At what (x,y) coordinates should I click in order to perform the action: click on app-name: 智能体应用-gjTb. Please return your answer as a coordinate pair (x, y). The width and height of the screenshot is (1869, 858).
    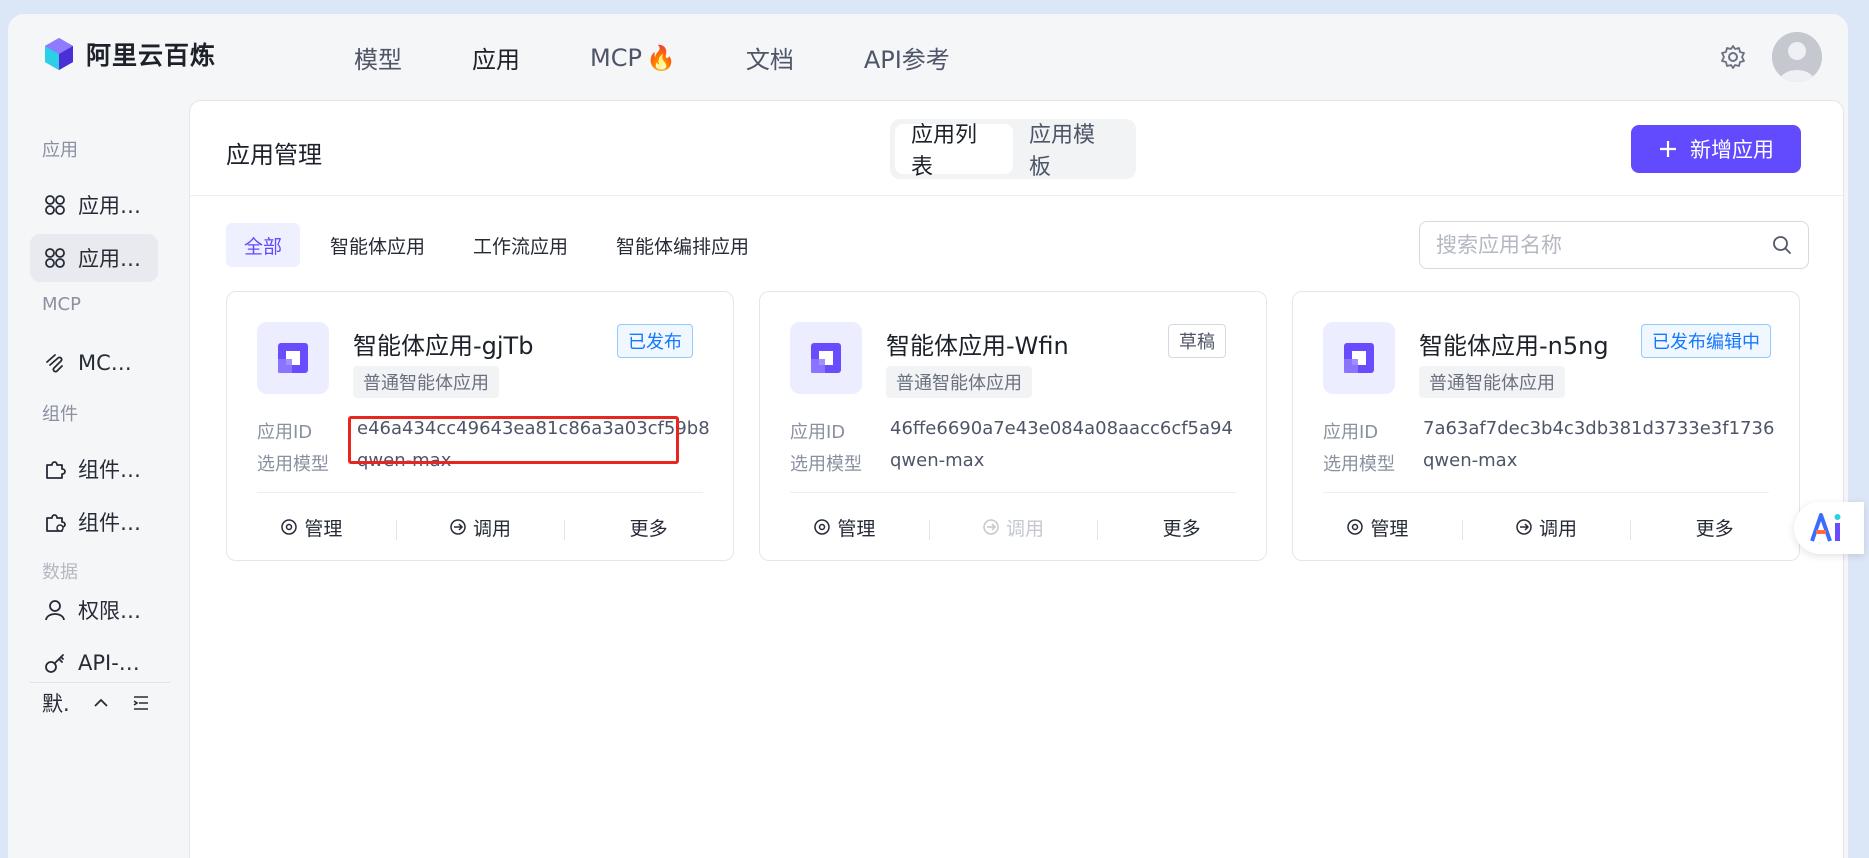
    Looking at the image, I should click on (443, 346).